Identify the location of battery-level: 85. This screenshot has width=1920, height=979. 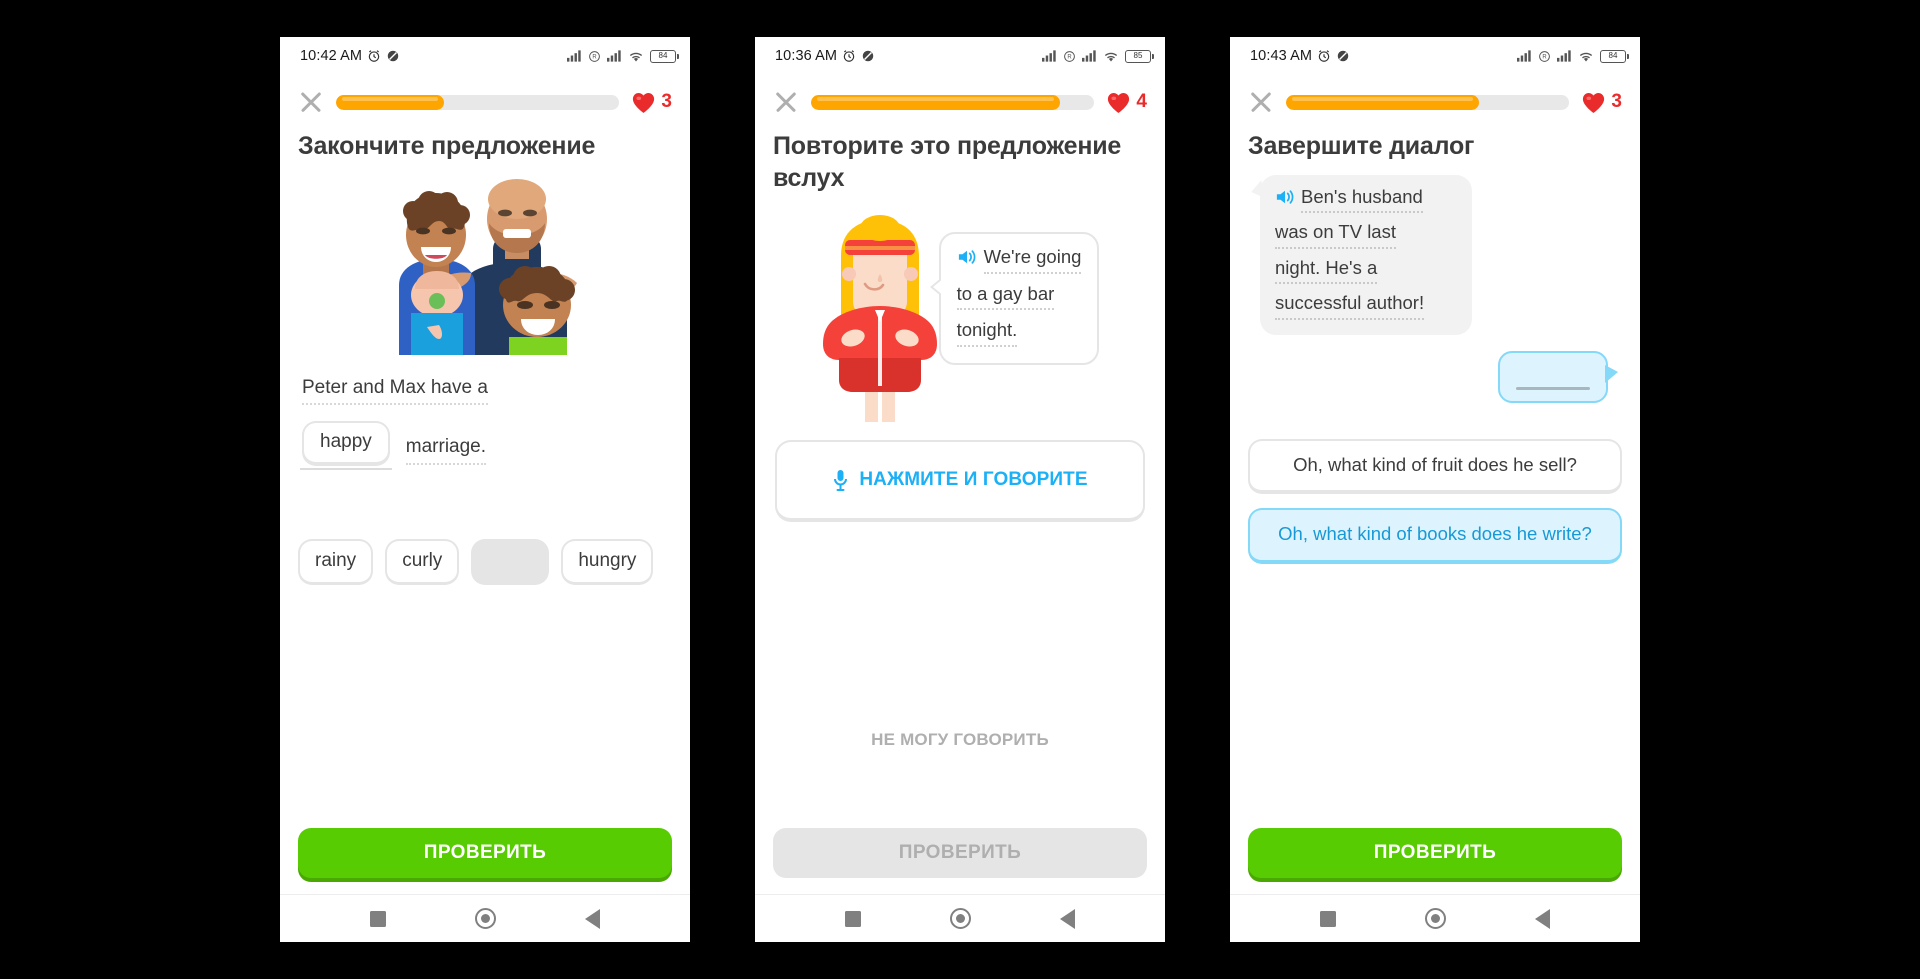
(1138, 55).